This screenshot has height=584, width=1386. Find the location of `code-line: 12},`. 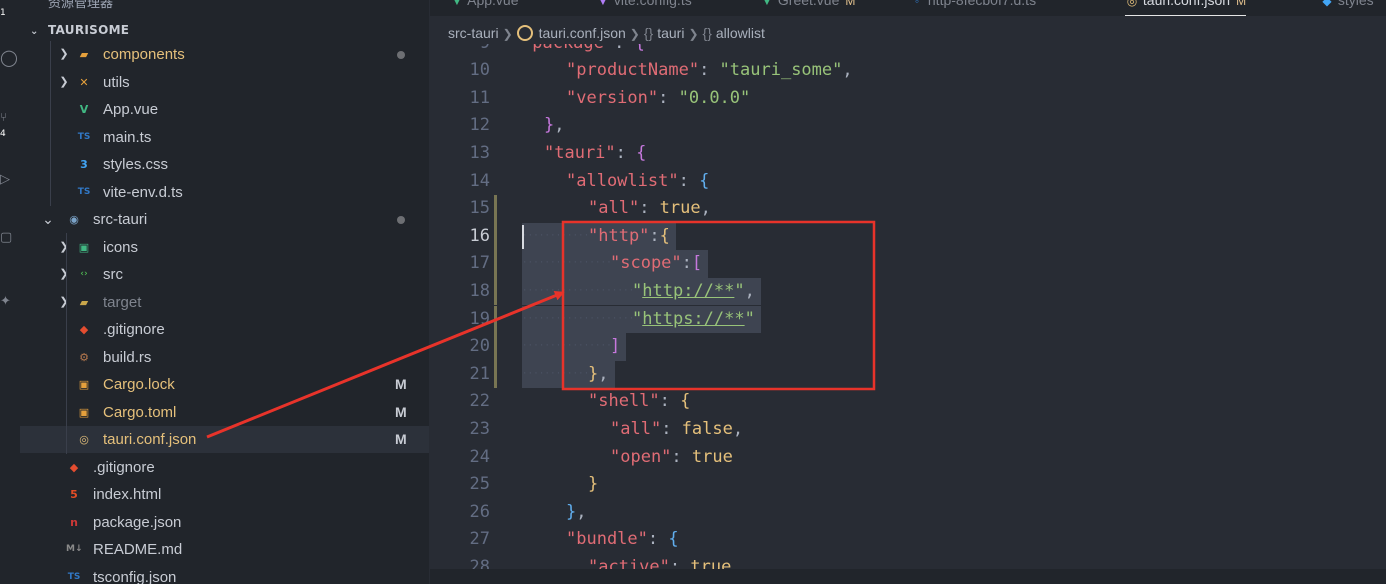

code-line: 12}, is located at coordinates (908, 126).